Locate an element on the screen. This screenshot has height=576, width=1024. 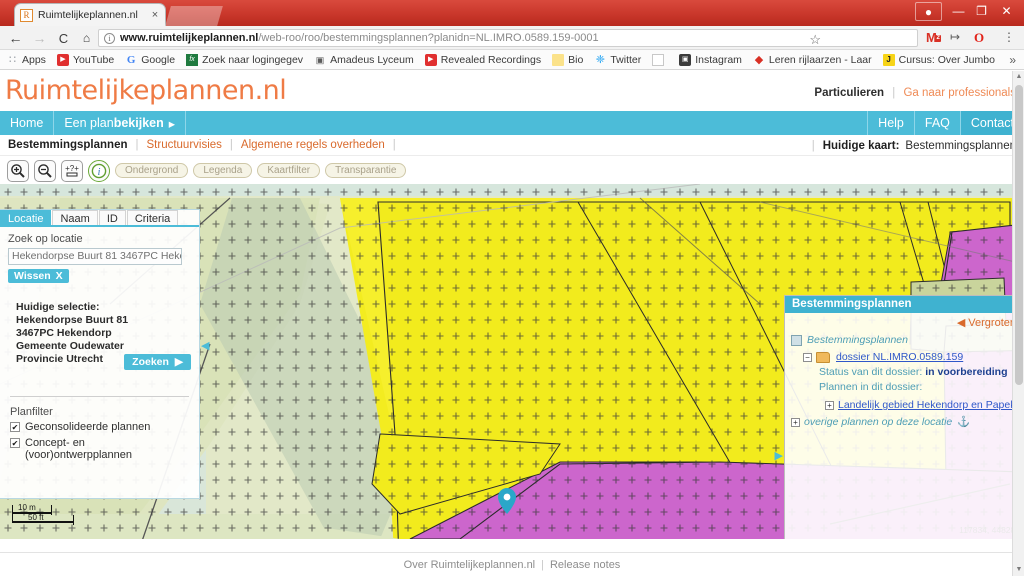
bookmark-label: Leren rijlaarzen - Laar is located at coordinates (820, 59).